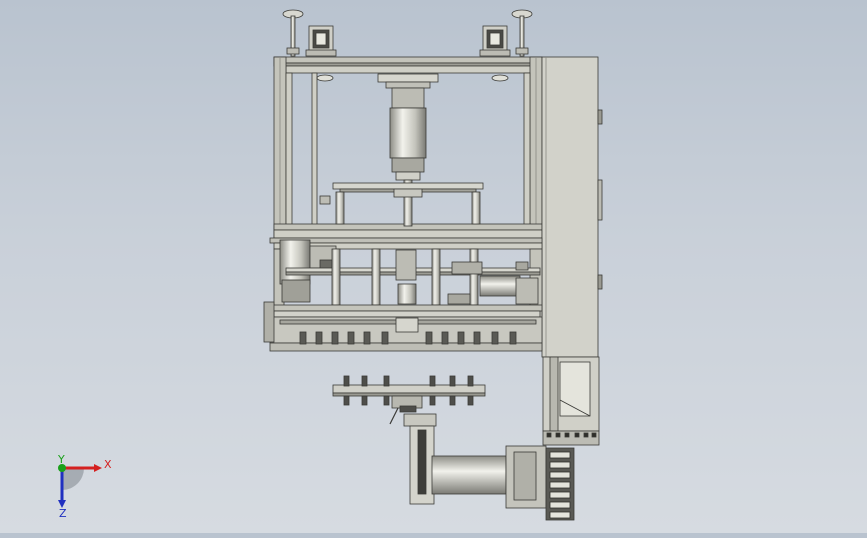  I want to click on leveling-foot-left, so click(293, 33).